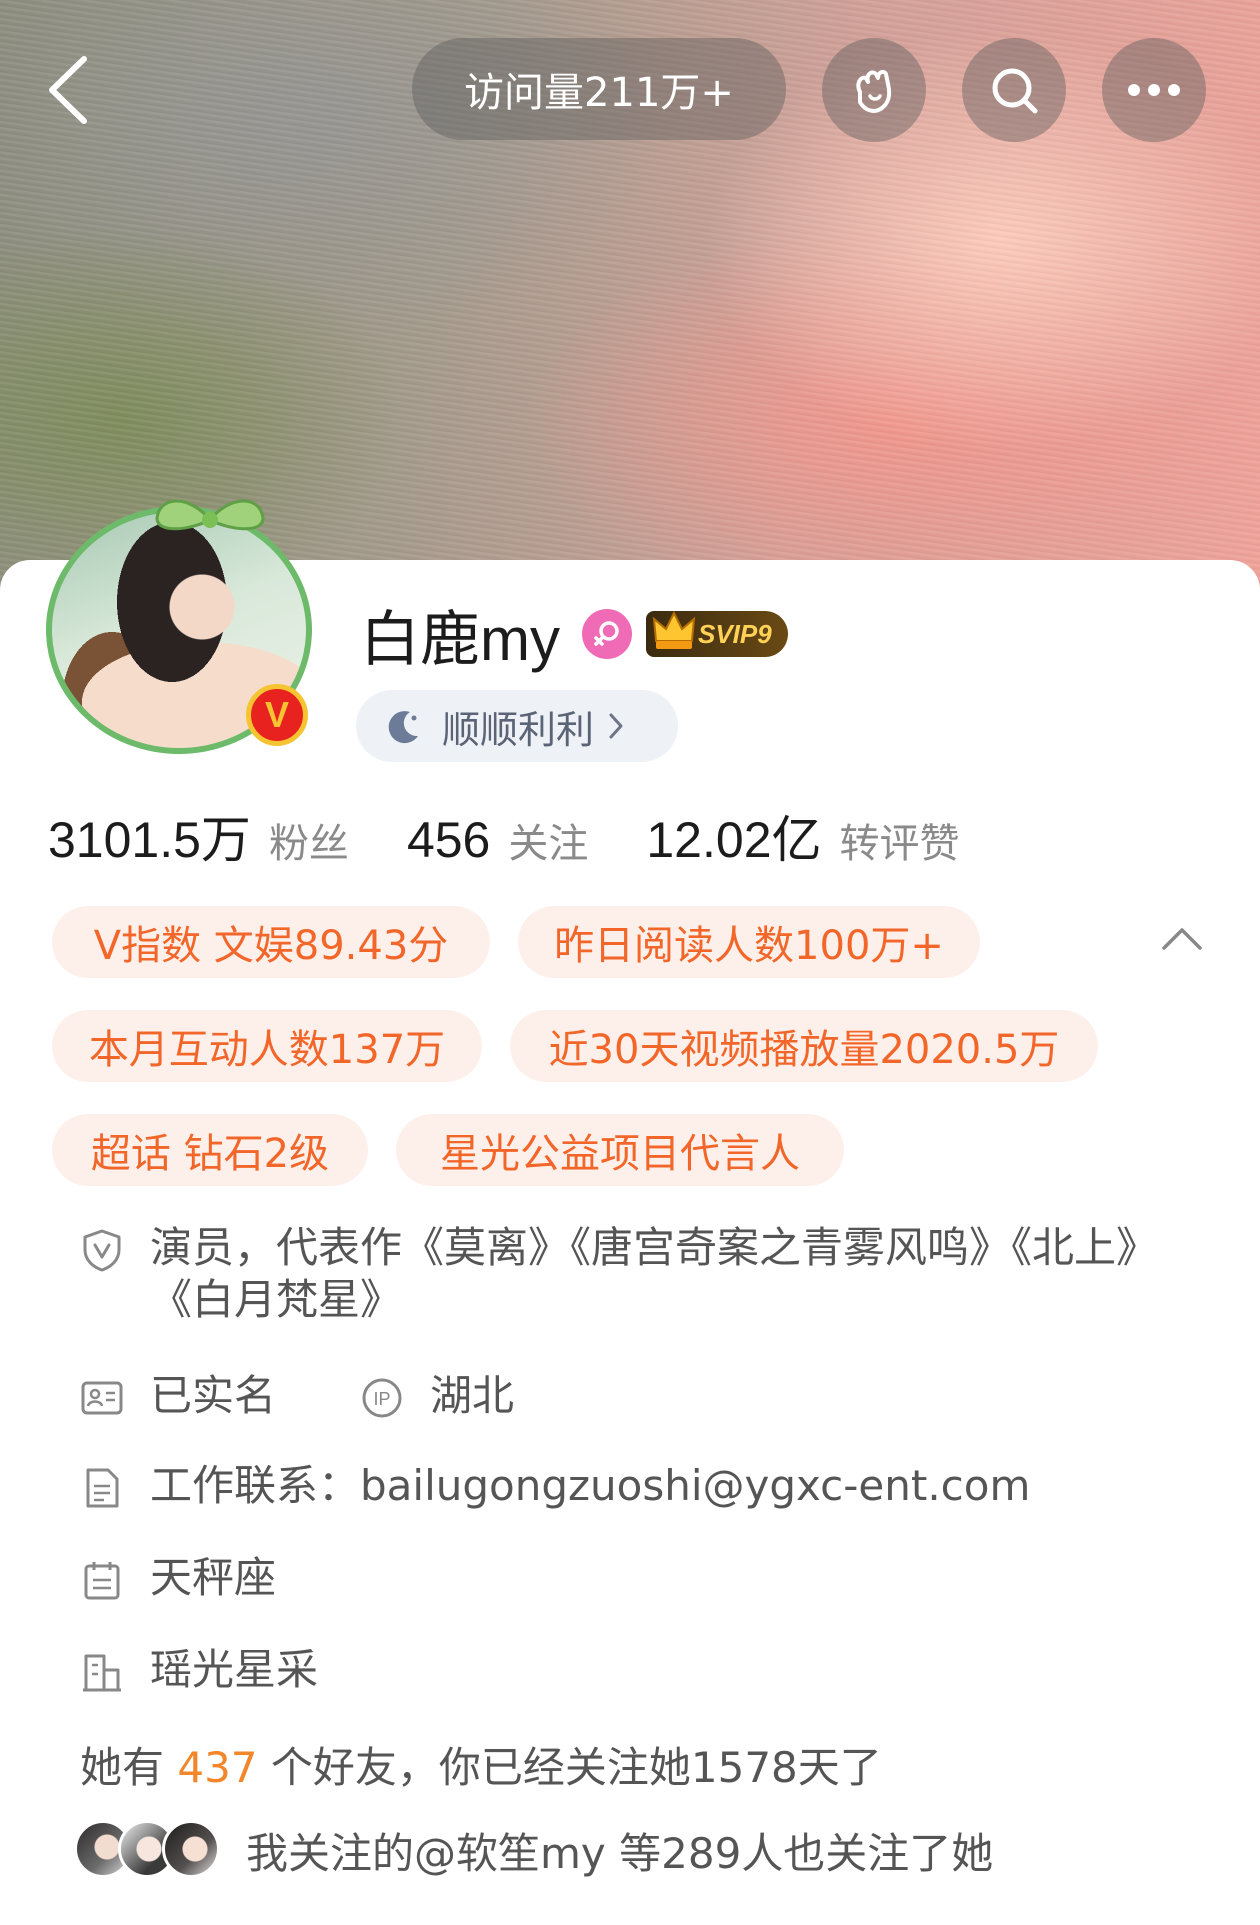 The image size is (1260, 1925). I want to click on wave-hand-icon, so click(874, 91).